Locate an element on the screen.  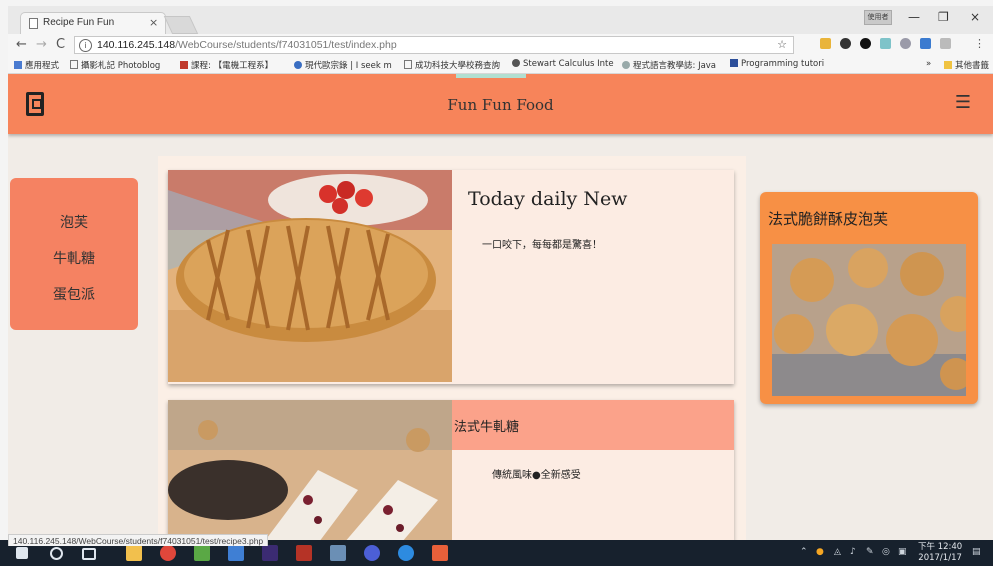
premiere-icon is located at coordinates (270, 553).